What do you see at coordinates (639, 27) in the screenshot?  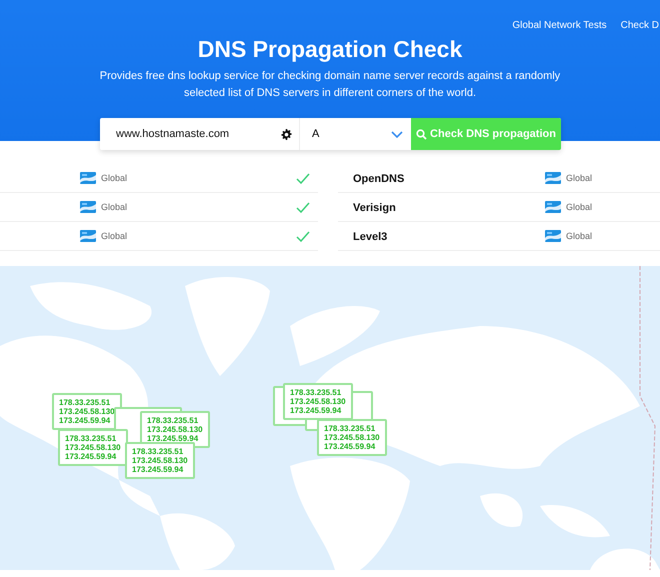 I see `nav-link: Check D` at bounding box center [639, 27].